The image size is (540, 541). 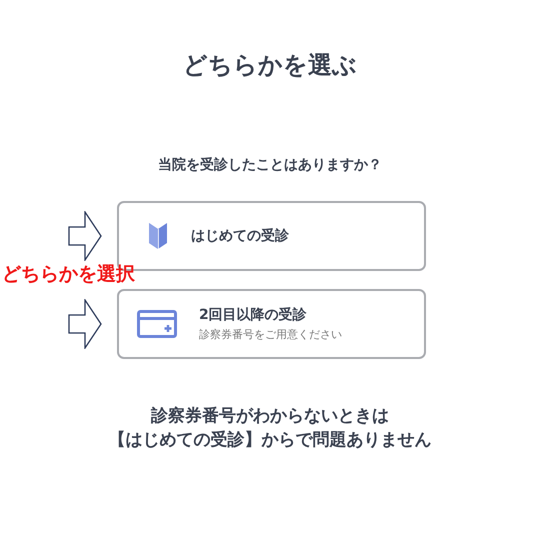 What do you see at coordinates (270, 428) in the screenshot?
I see `note-text: 診察券番号がわからないときは 【はじめての受診】からで問題ありません` at bounding box center [270, 428].